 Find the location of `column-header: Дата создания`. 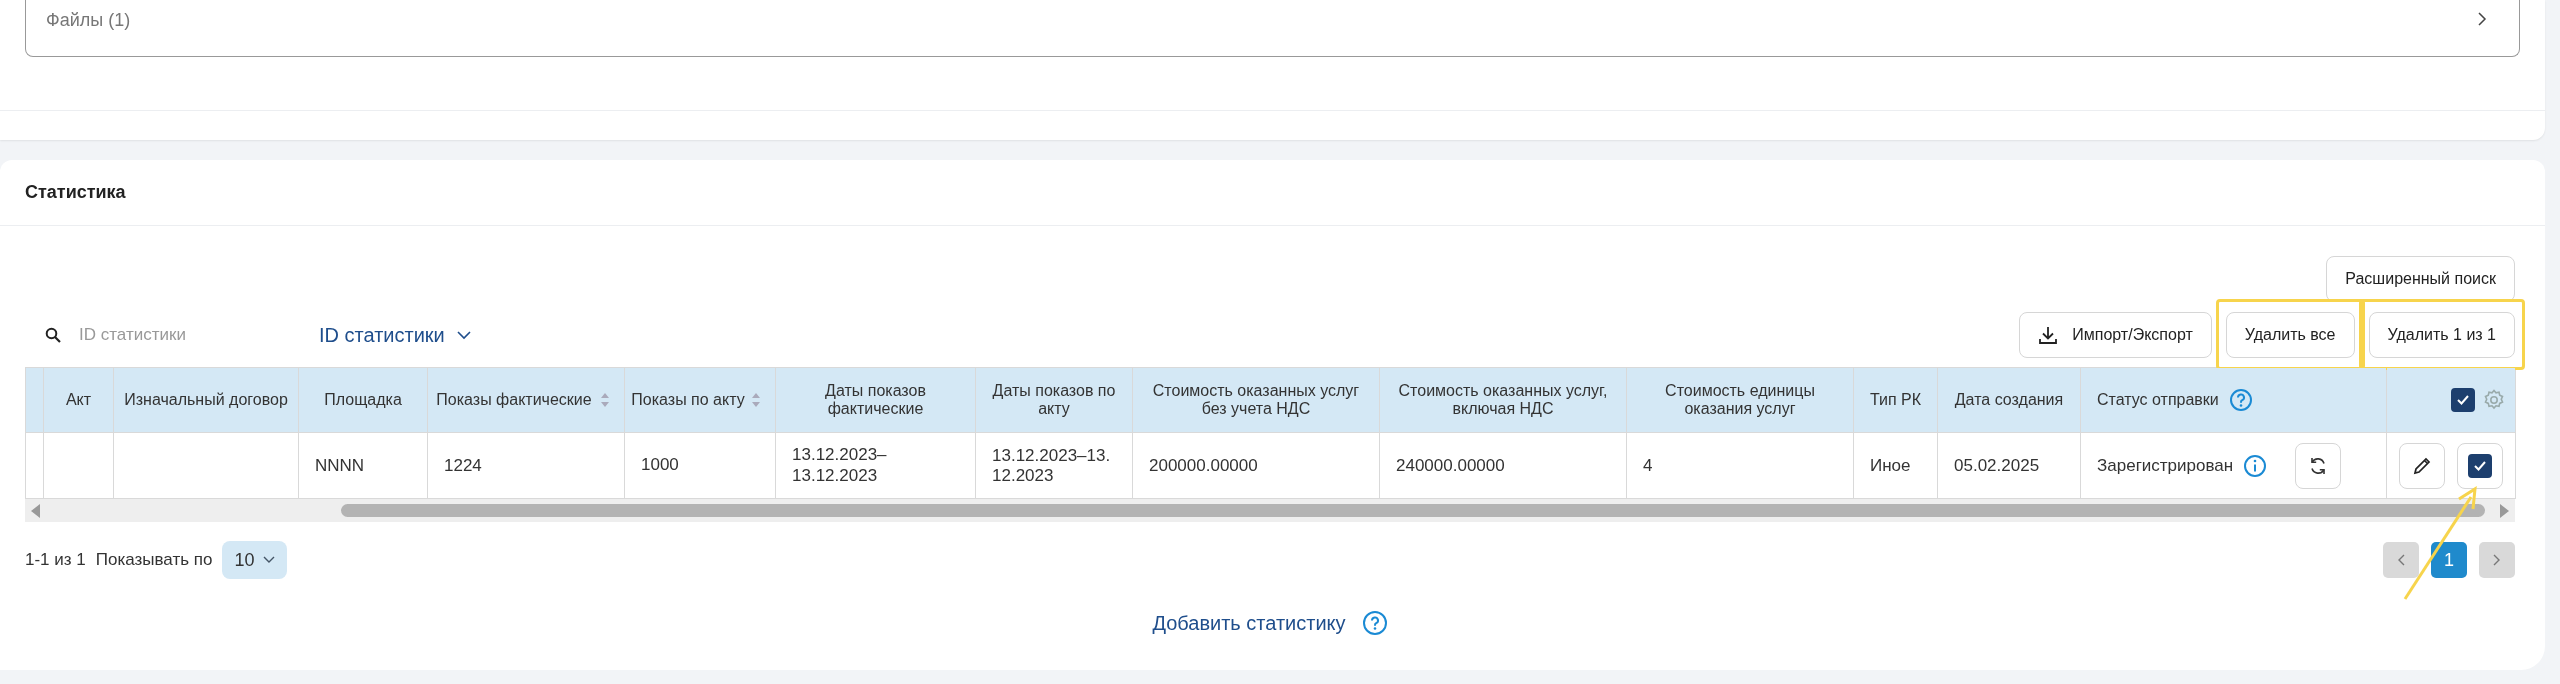

column-header: Дата создания is located at coordinates (2009, 400).